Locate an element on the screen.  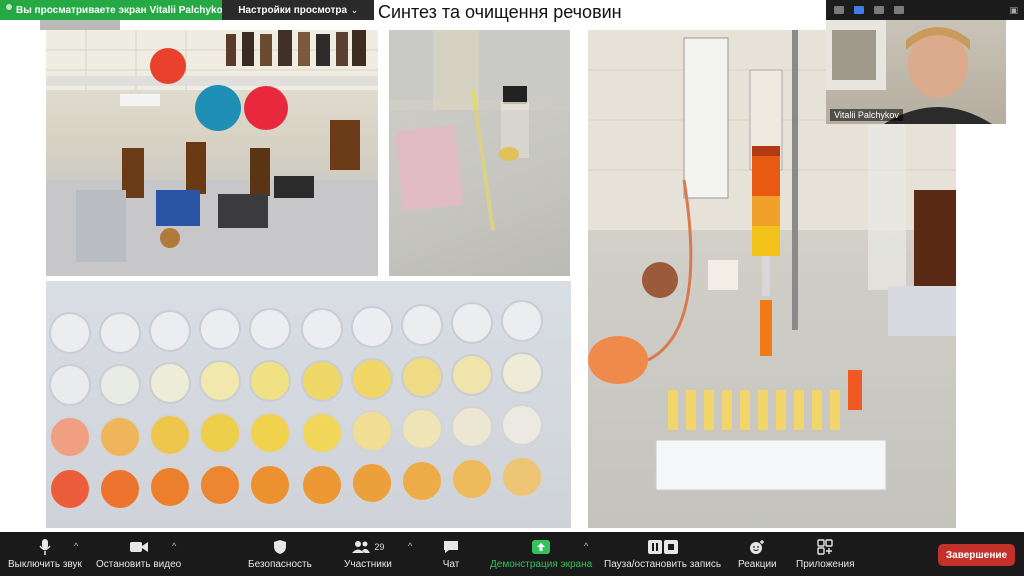
layout-icon is located at coordinates (839, 10).